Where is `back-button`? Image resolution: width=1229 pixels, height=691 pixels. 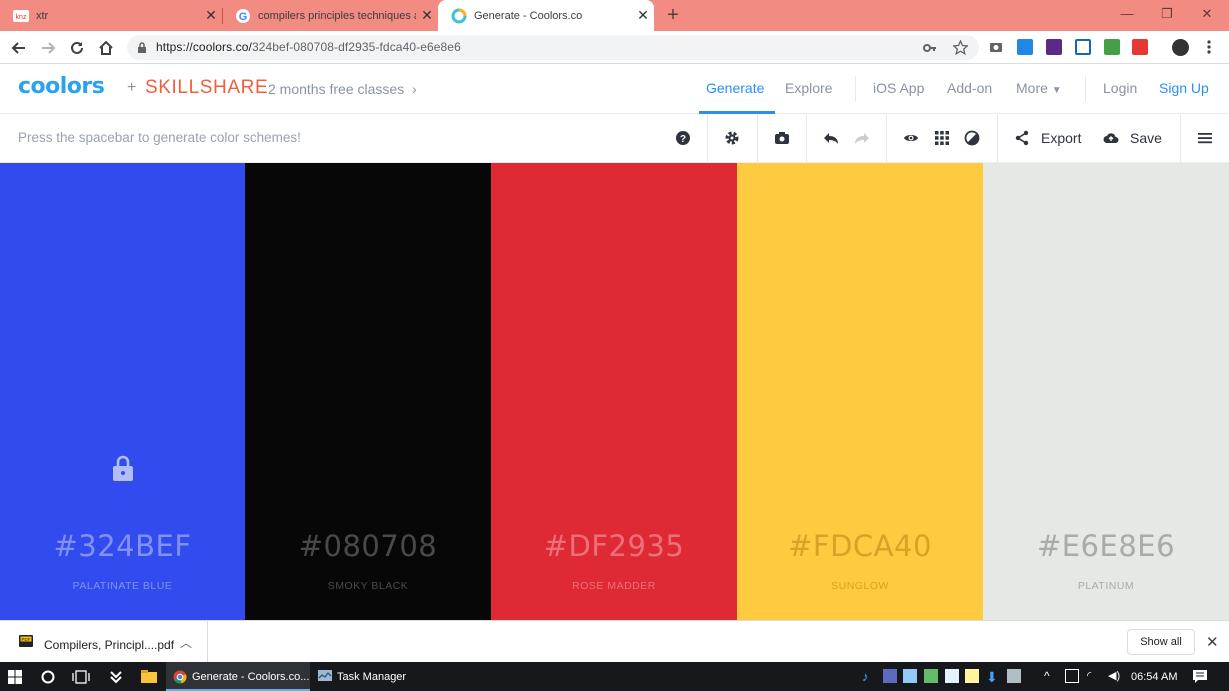 back-button is located at coordinates (19, 48).